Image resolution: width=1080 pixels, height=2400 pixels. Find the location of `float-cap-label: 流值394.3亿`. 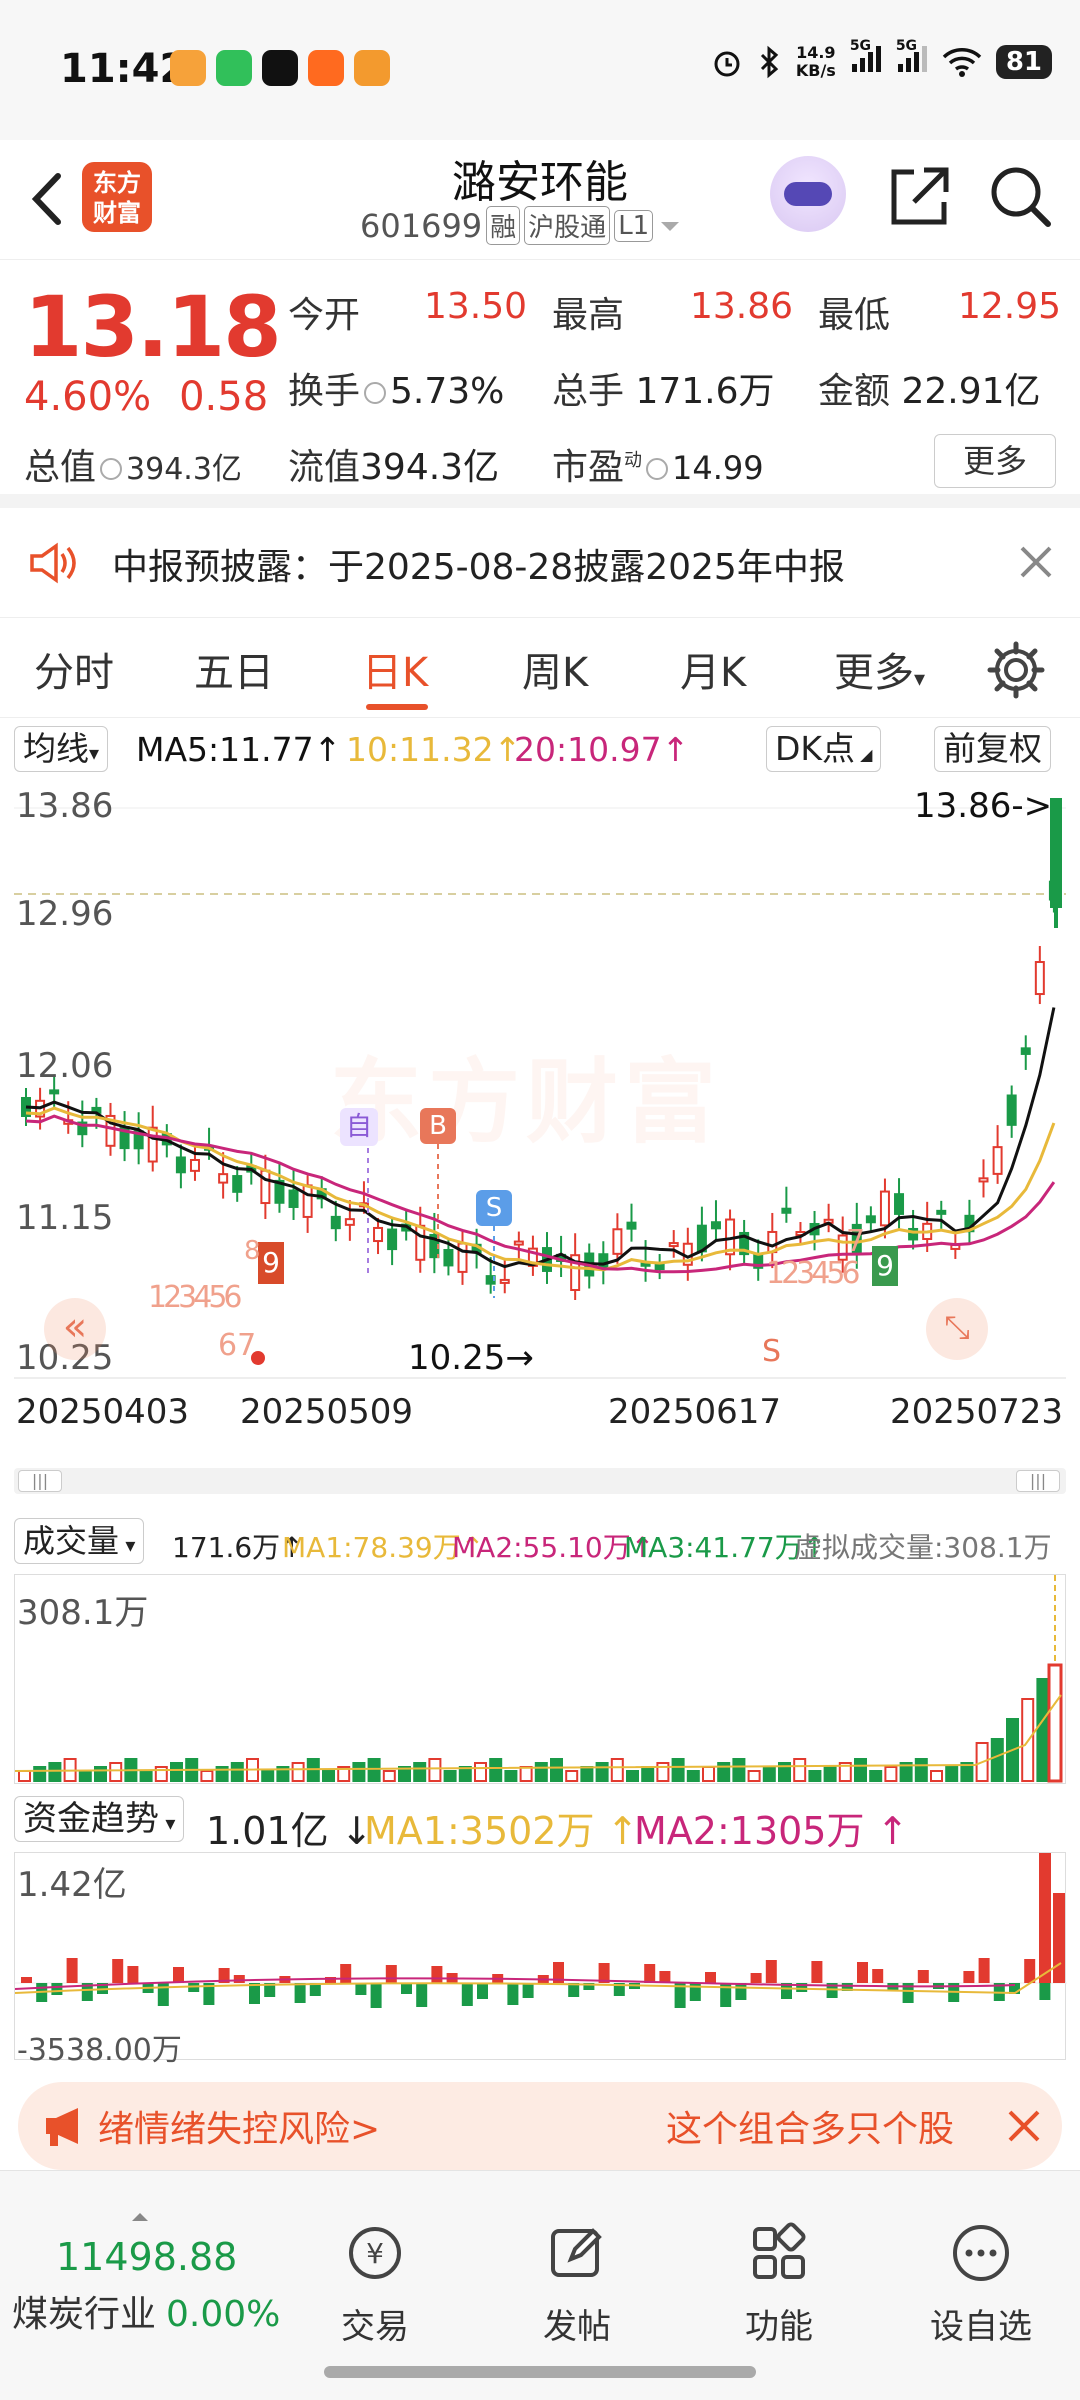

float-cap-label: 流值394.3亿 is located at coordinates (394, 467).